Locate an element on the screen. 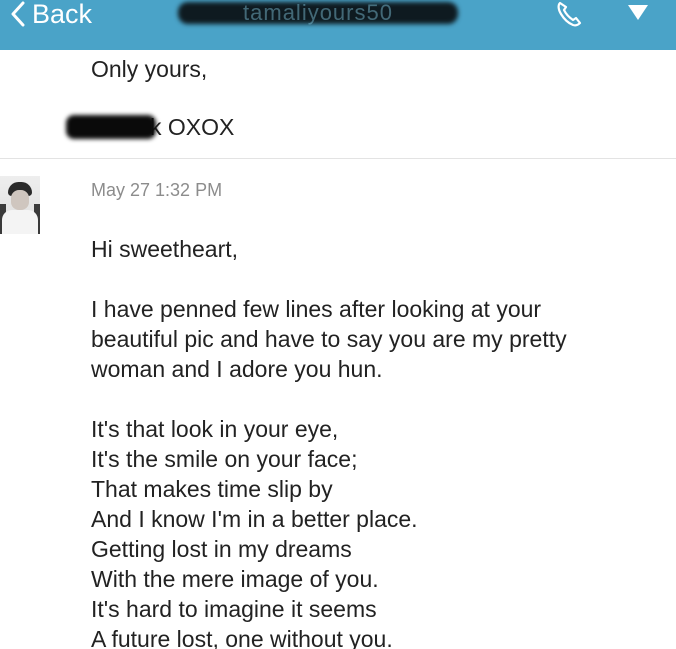  message-line: With the mere image of you. is located at coordinates (235, 579).